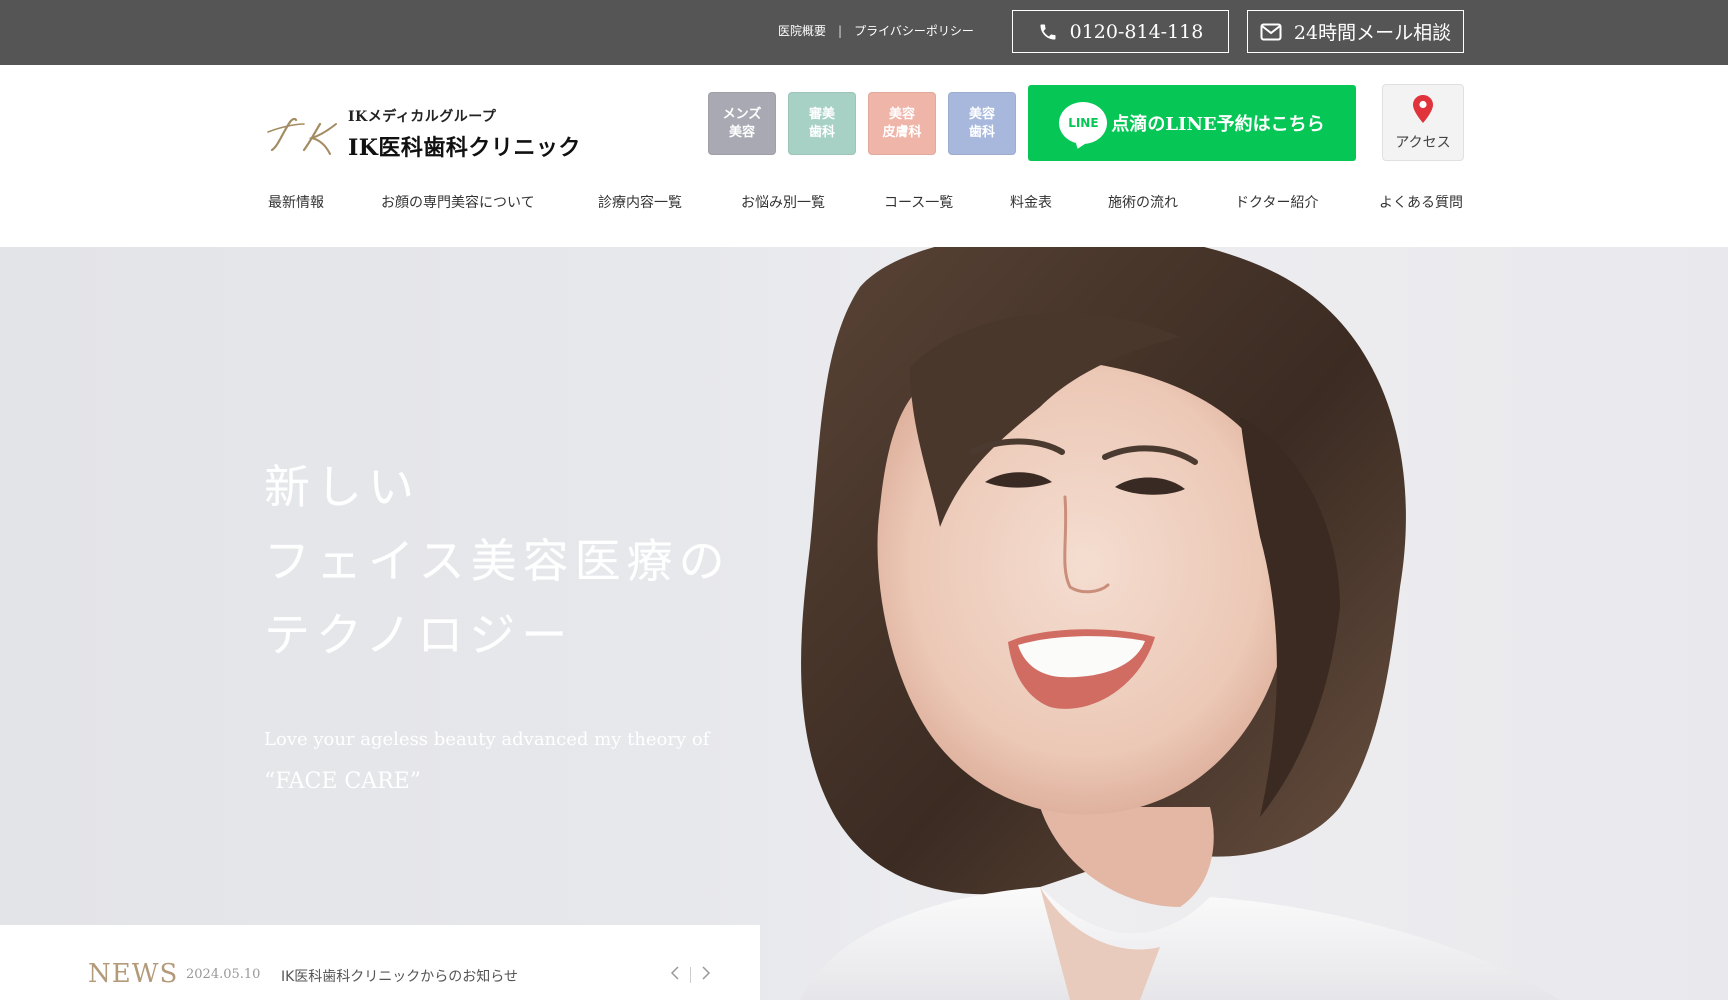 This screenshot has height=1000, width=1728. What do you see at coordinates (1271, 32) in the screenshot?
I see `mail-icon` at bounding box center [1271, 32].